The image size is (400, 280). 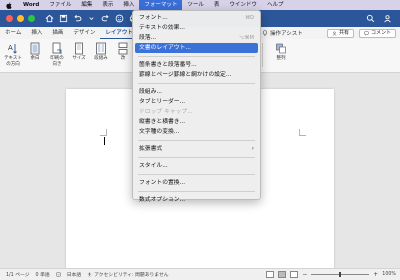 I want to click on menu-help: ヘルプ, so click(x=275, y=5).